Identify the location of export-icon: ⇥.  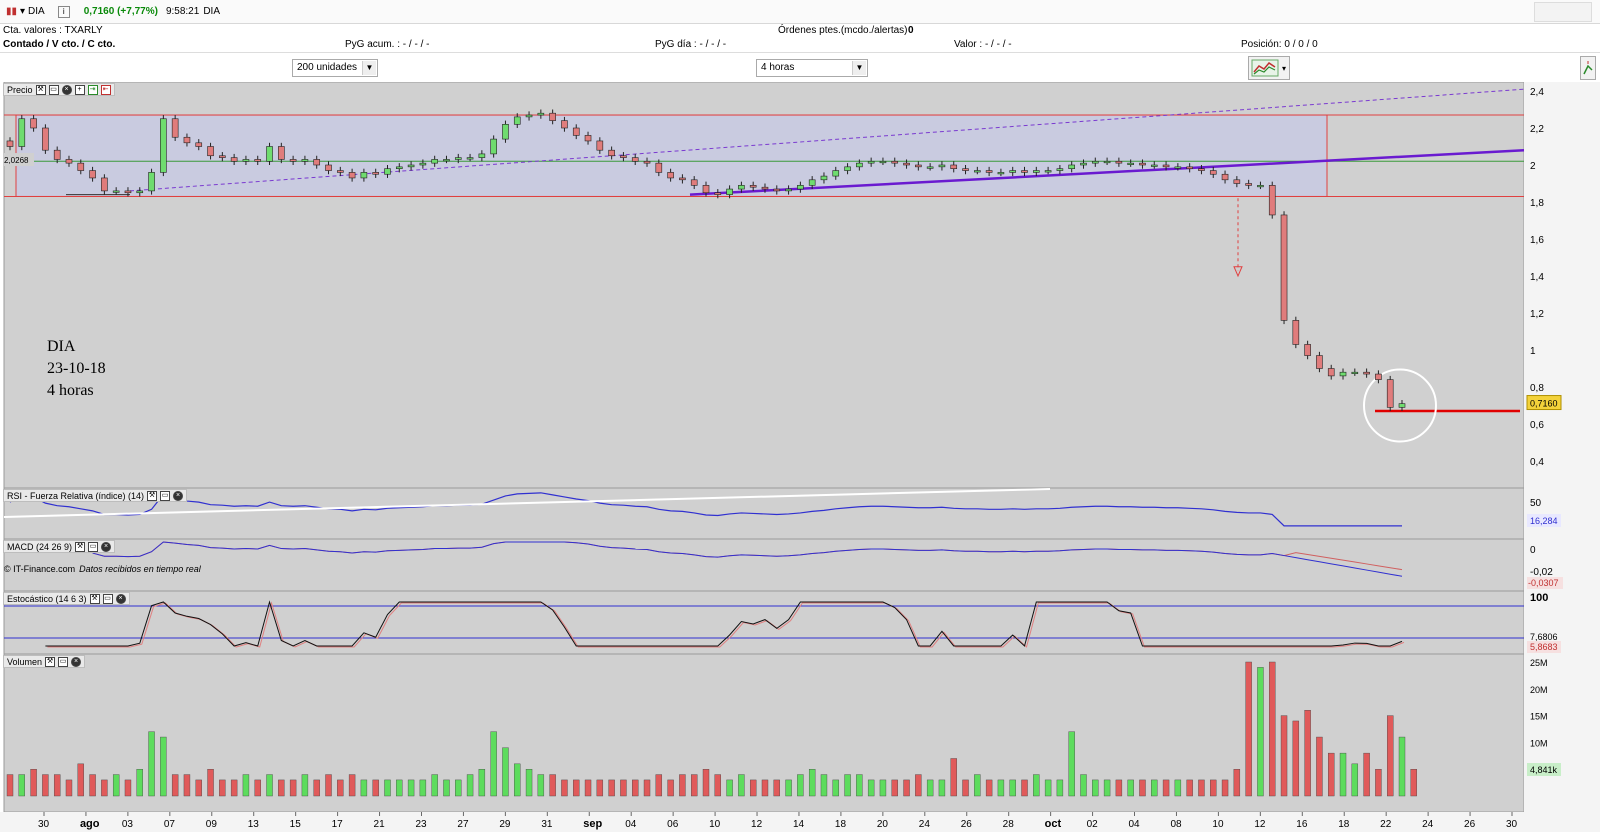
(92, 89).